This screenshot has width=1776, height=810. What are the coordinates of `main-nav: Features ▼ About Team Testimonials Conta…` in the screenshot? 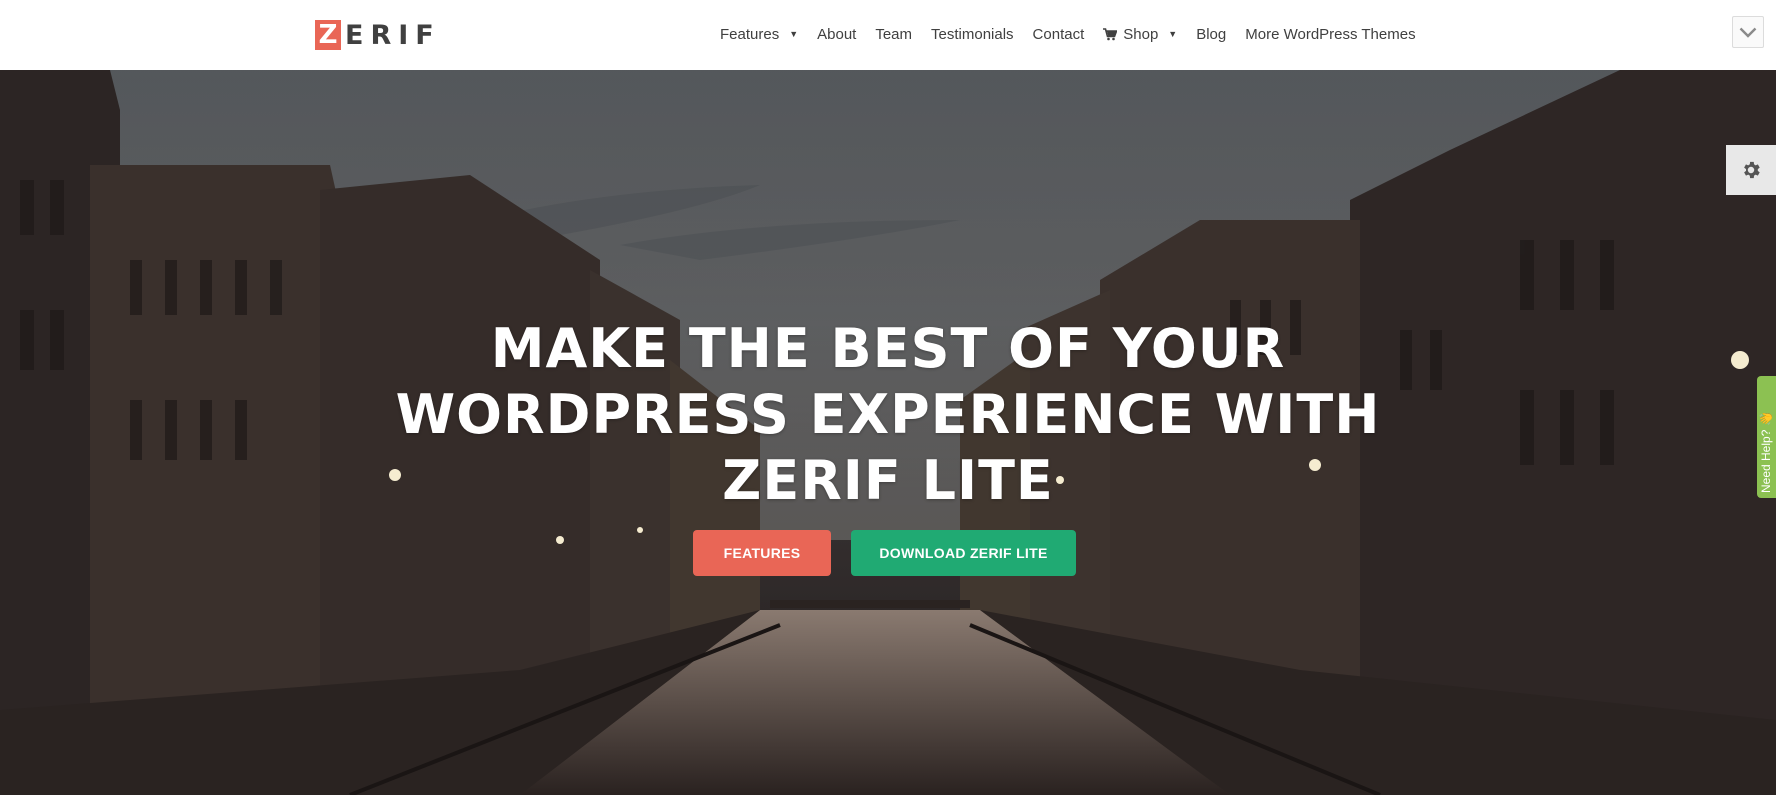 It's located at (1068, 34).